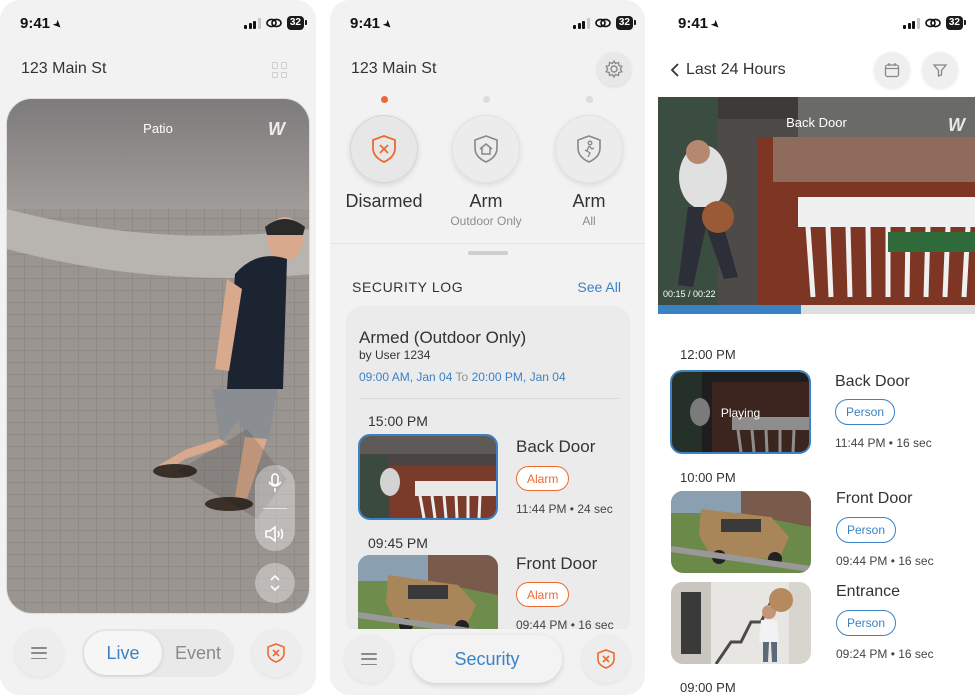  I want to click on armed-to-word: To, so click(462, 377).